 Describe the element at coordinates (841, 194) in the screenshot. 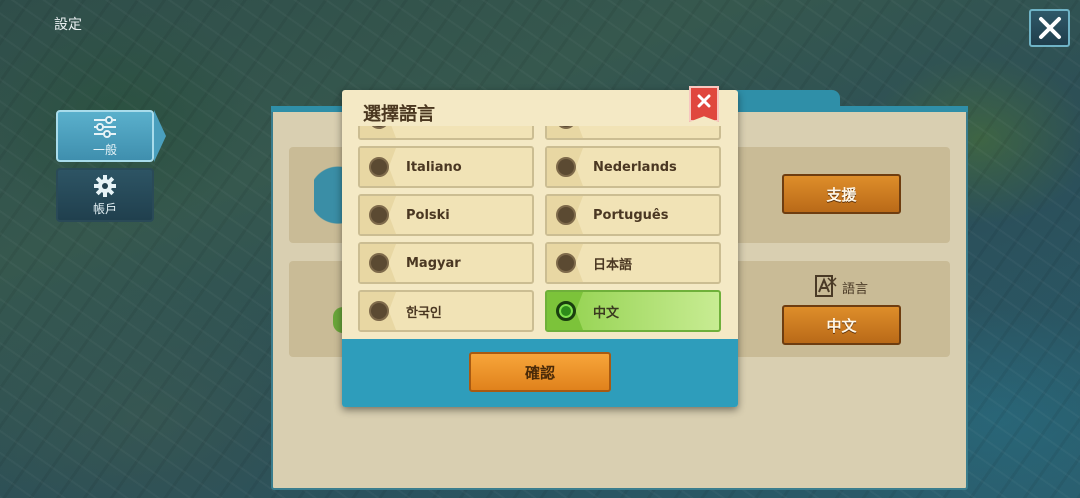

I see `support-button: 支援` at that location.